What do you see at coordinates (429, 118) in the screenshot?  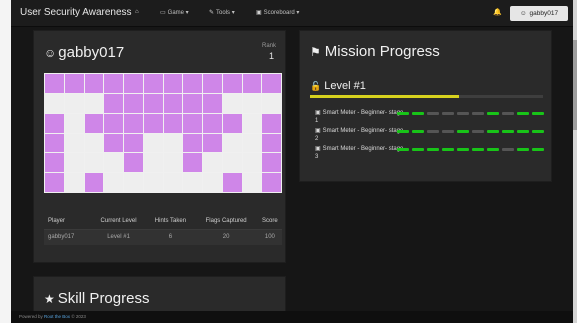 I see `stage-row: ▣ Smart Meter - Beginner- stage 1` at bounding box center [429, 118].